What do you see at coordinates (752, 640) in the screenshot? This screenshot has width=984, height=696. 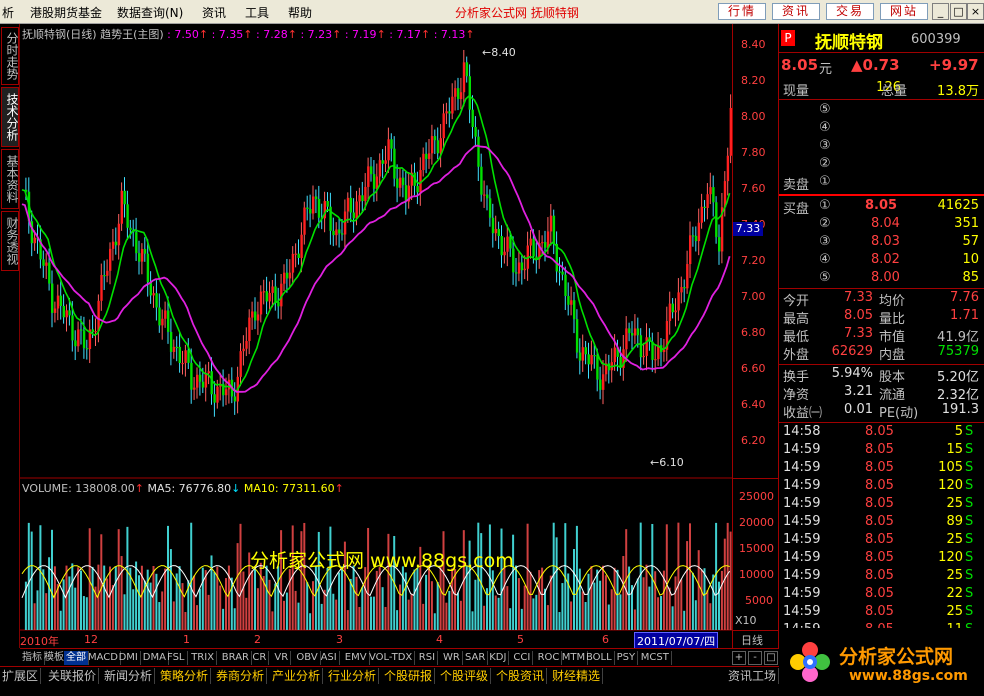 I see `period-label: 日线` at bounding box center [752, 640].